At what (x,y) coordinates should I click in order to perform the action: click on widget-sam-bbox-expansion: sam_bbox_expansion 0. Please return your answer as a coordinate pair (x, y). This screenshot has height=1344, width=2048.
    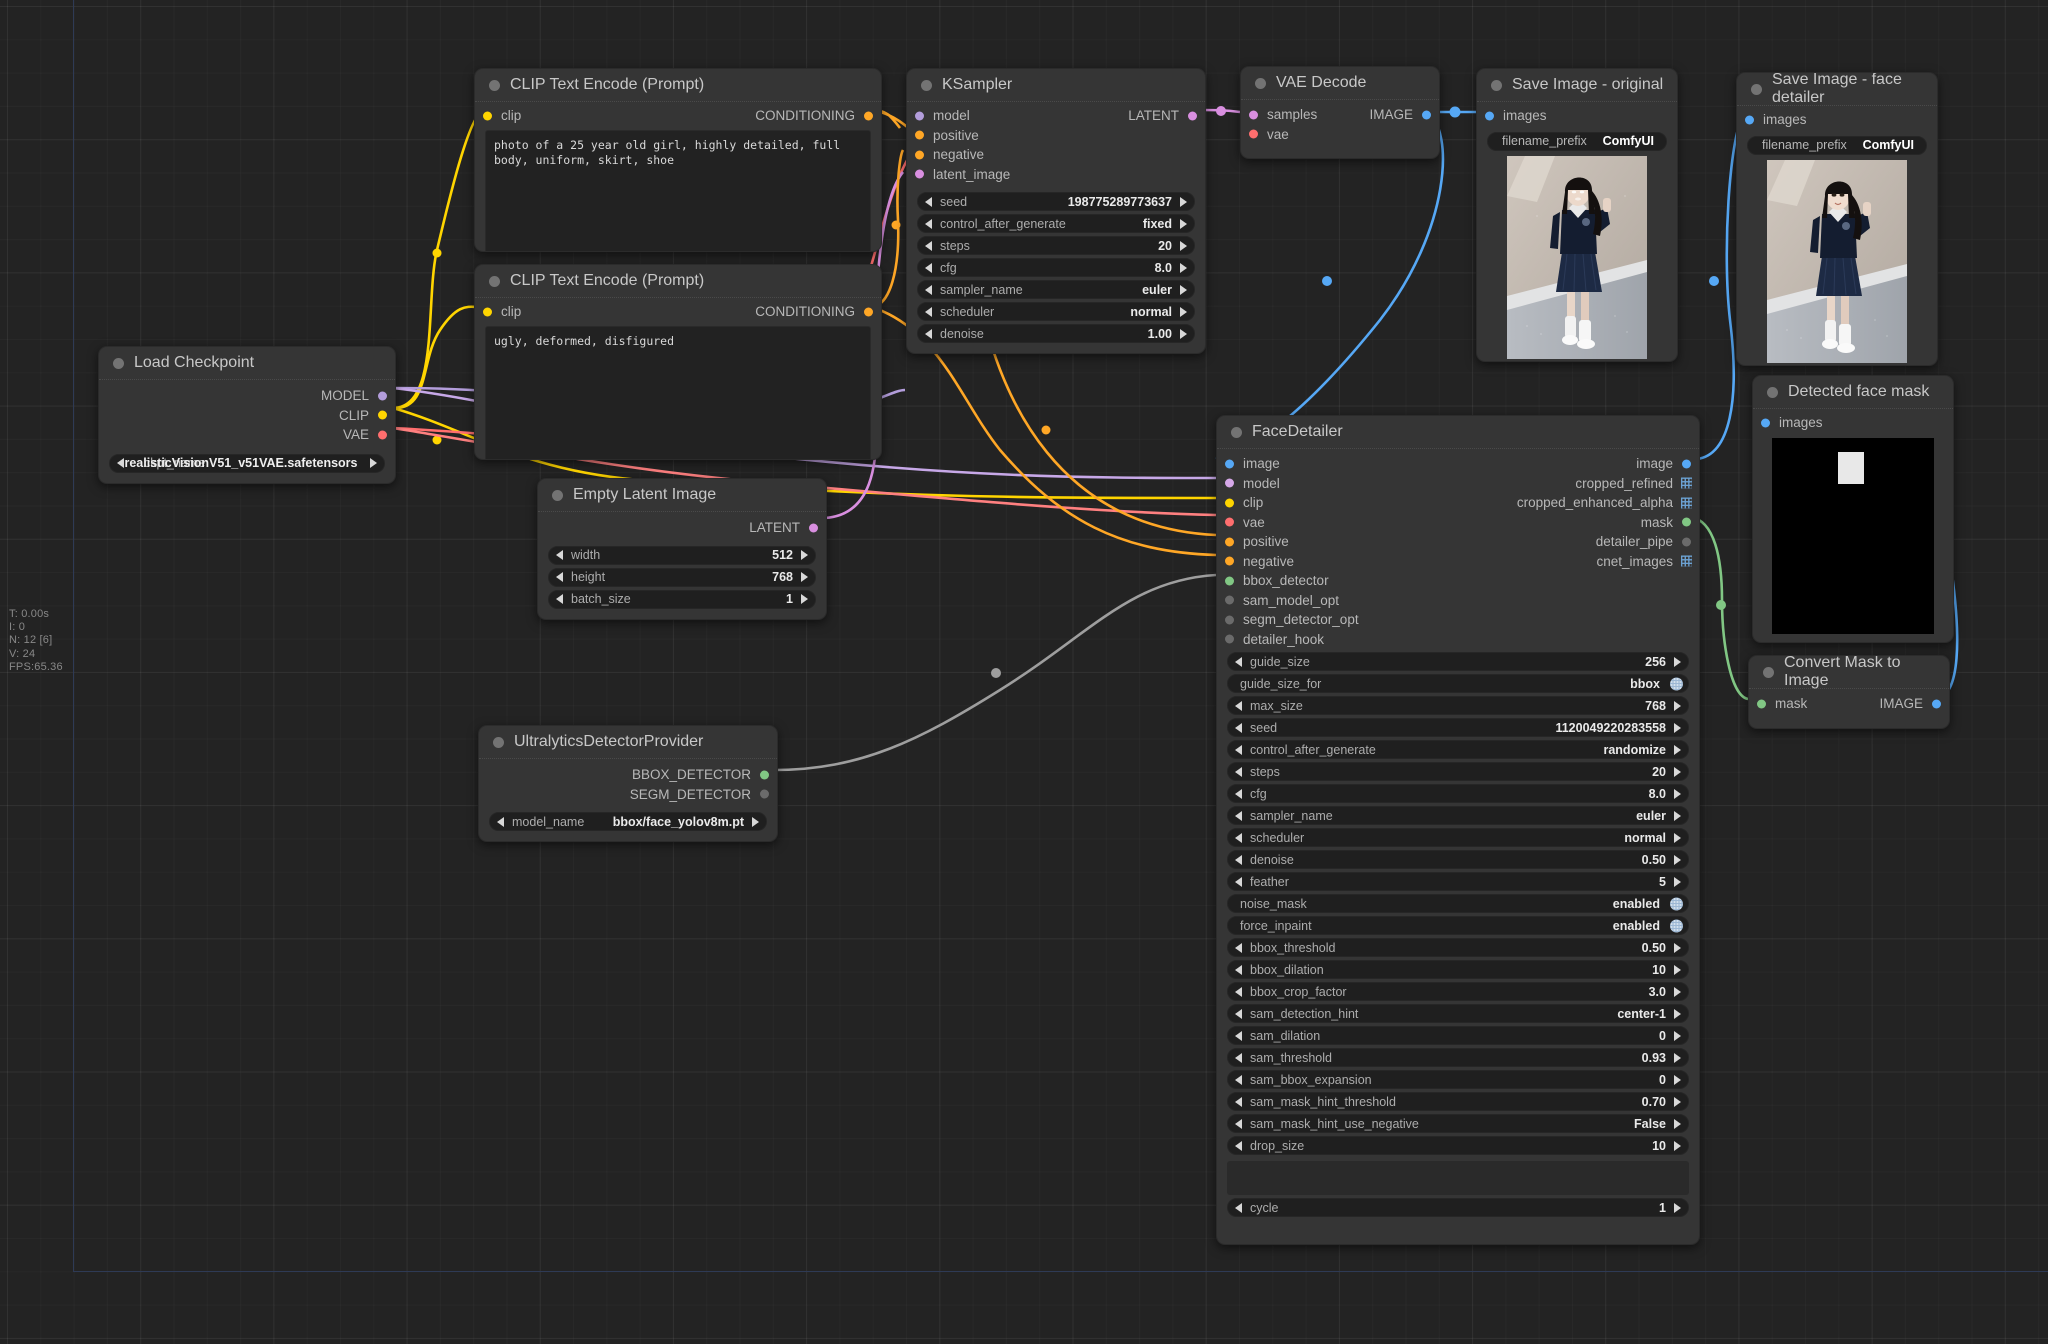
    Looking at the image, I should click on (1458, 1079).